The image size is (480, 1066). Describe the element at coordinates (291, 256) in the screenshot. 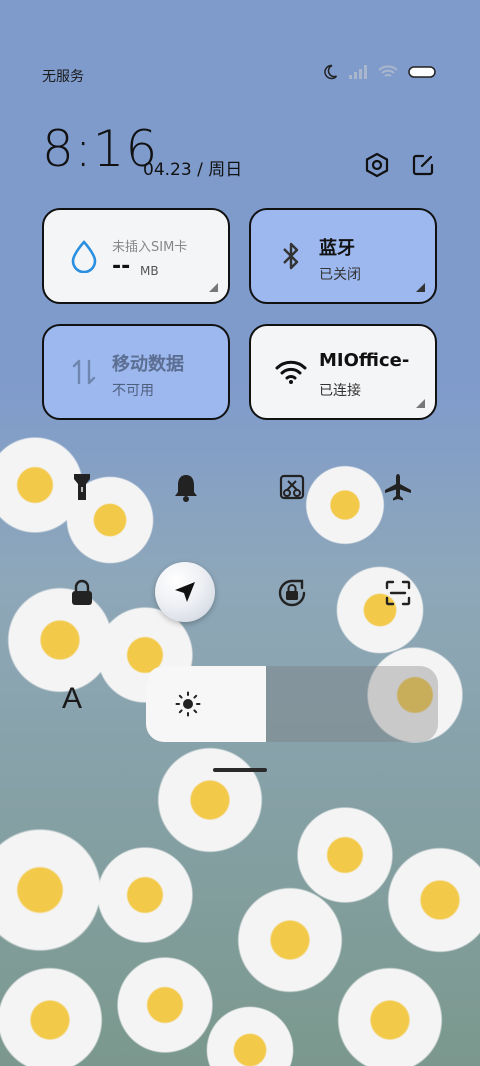

I see `bluetooth-icon` at that location.